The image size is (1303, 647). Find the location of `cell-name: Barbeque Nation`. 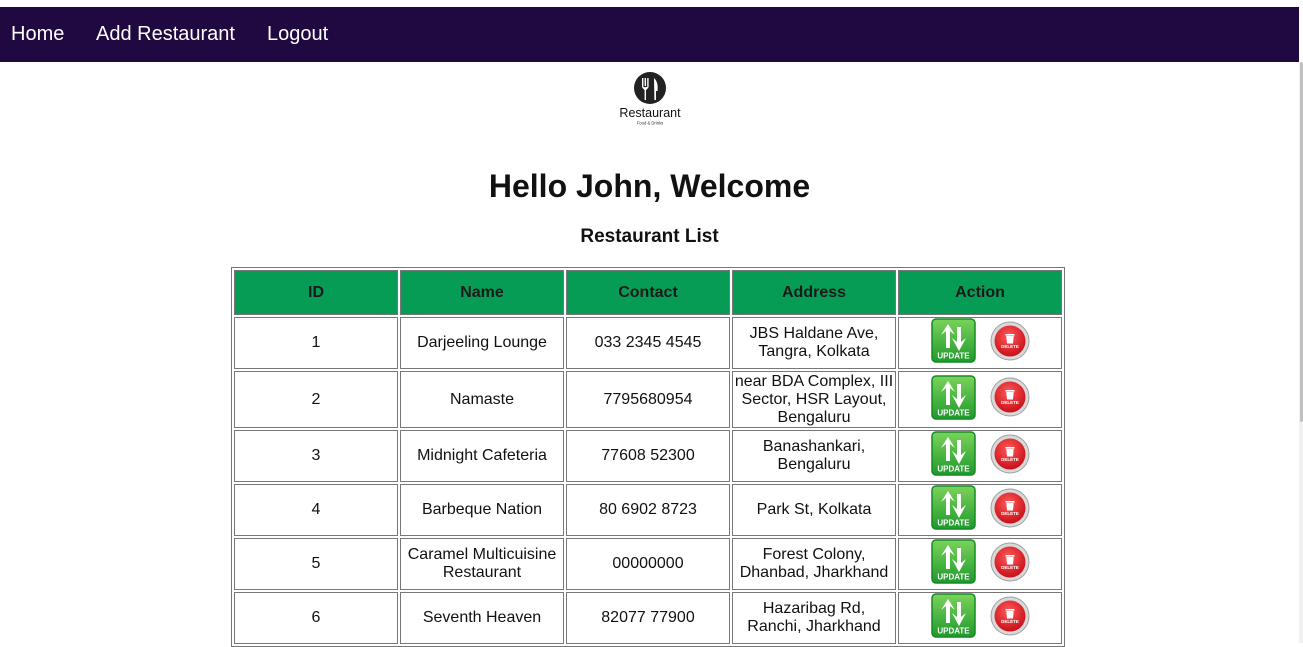

cell-name: Barbeque Nation is located at coordinates (482, 510).